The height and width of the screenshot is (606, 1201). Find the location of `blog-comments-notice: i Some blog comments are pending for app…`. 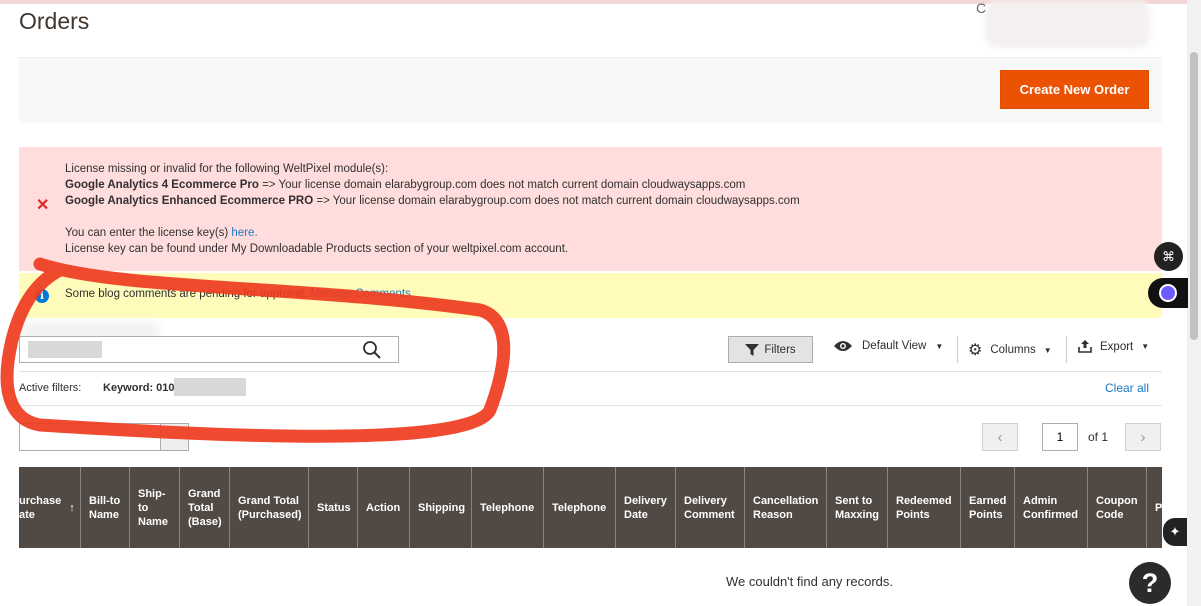

blog-comments-notice: i Some blog comments are pending for app… is located at coordinates (590, 295).